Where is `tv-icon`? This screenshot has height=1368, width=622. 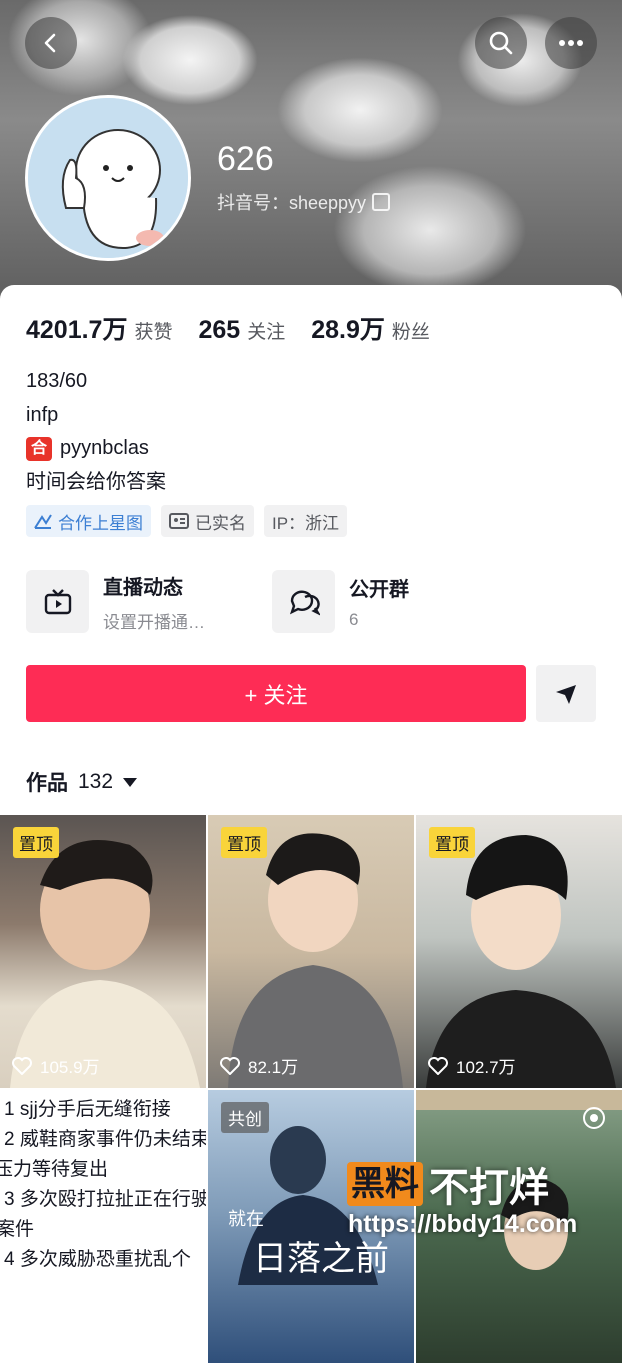
tv-icon is located at coordinates (57, 601).